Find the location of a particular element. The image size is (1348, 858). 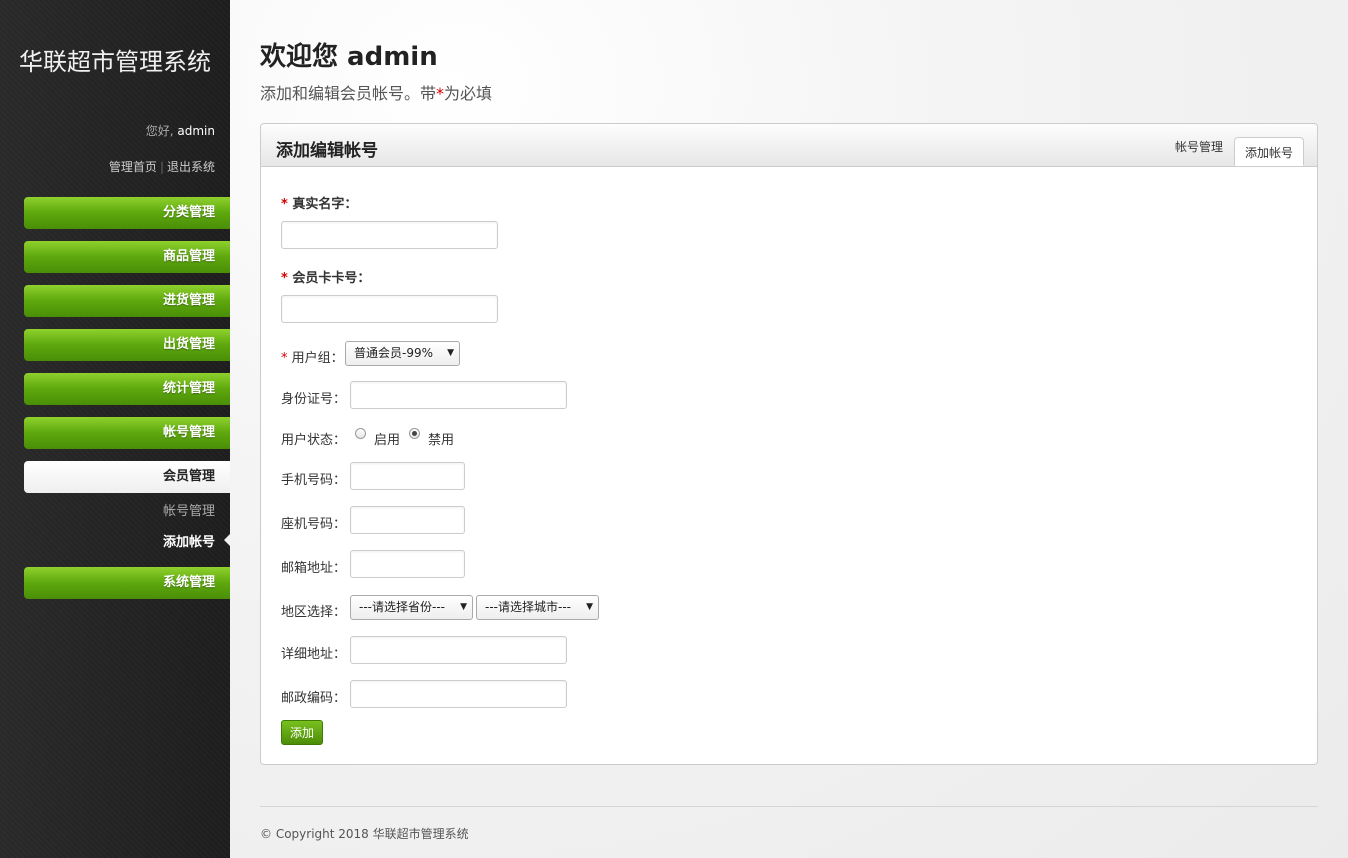

user-group-selected: 普通会员-99% is located at coordinates (394, 353).